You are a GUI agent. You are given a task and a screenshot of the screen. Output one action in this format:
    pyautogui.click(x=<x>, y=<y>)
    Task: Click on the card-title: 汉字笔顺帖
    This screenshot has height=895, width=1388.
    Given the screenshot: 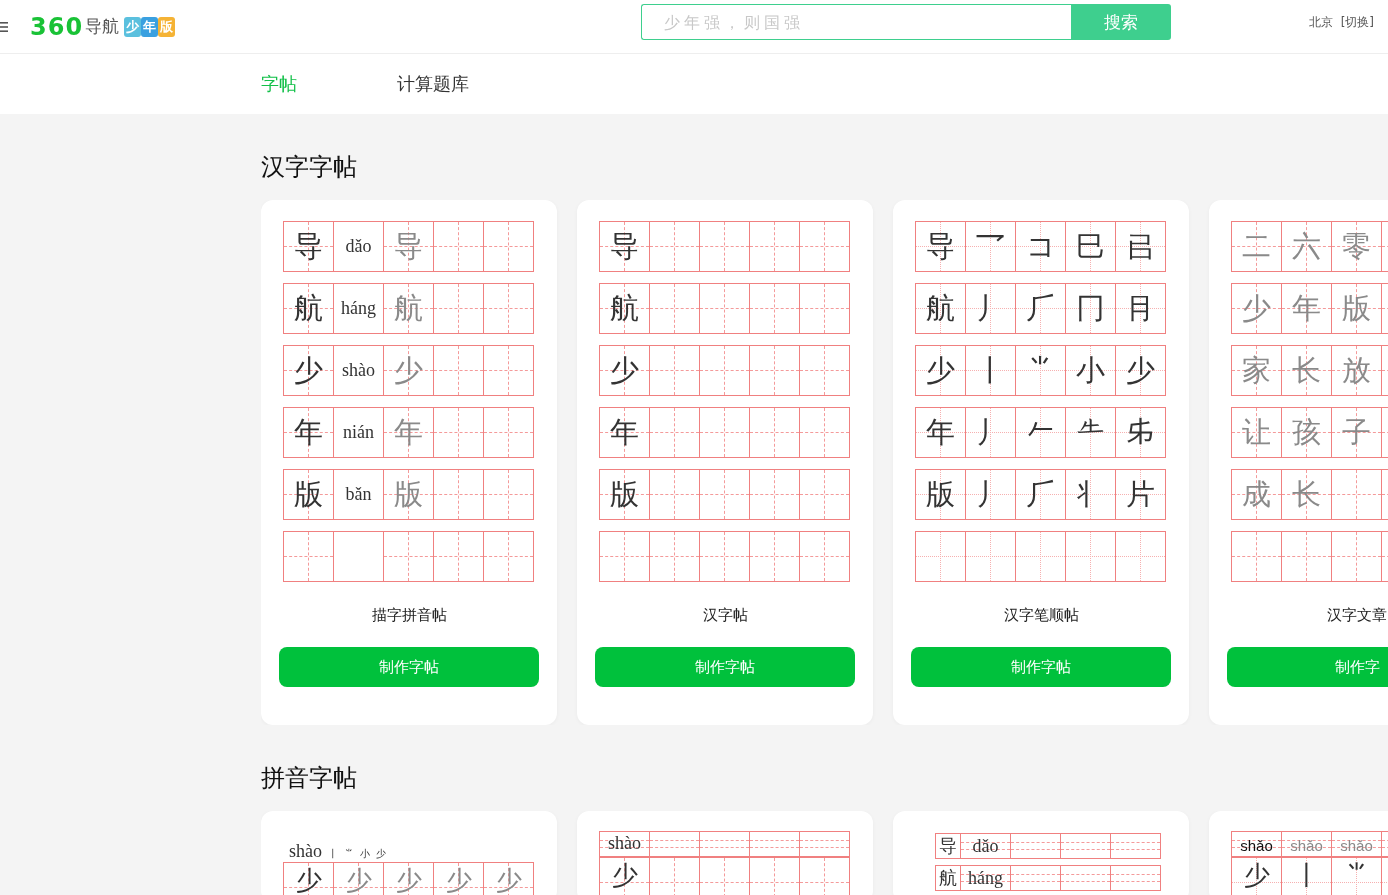 What is the action you would take?
    pyautogui.click(x=1041, y=615)
    